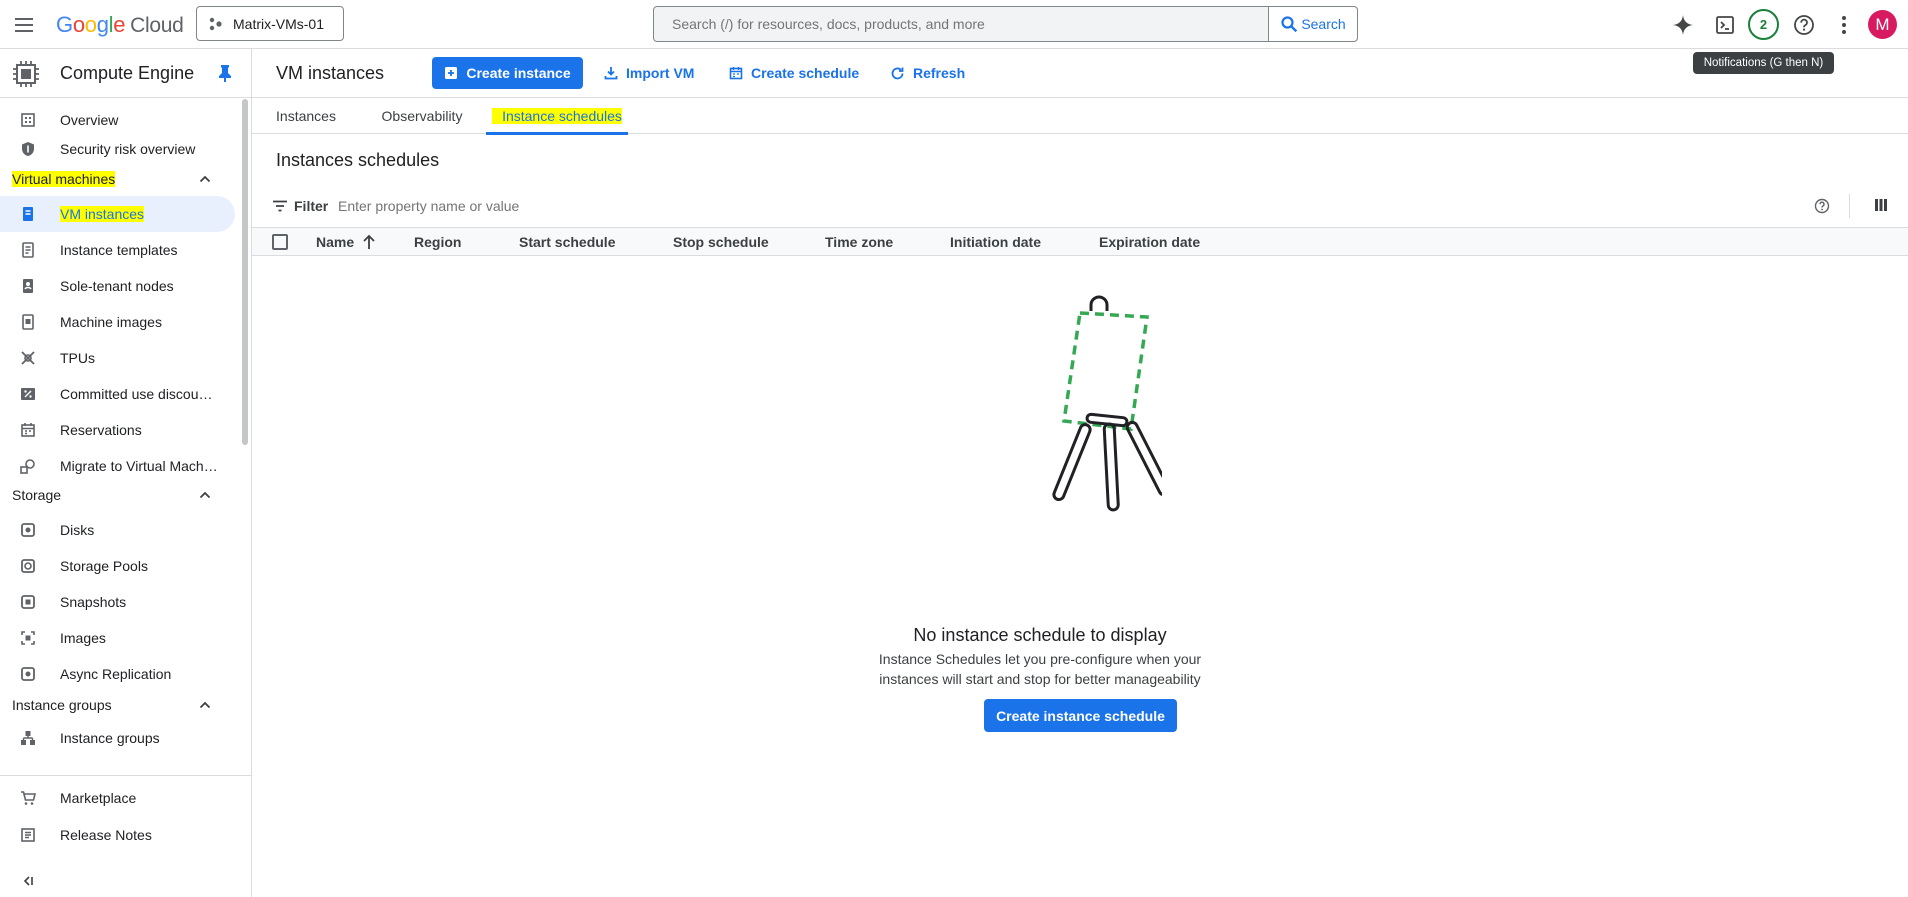  What do you see at coordinates (245, 272) in the screenshot?
I see `sidebar-scrollbar` at bounding box center [245, 272].